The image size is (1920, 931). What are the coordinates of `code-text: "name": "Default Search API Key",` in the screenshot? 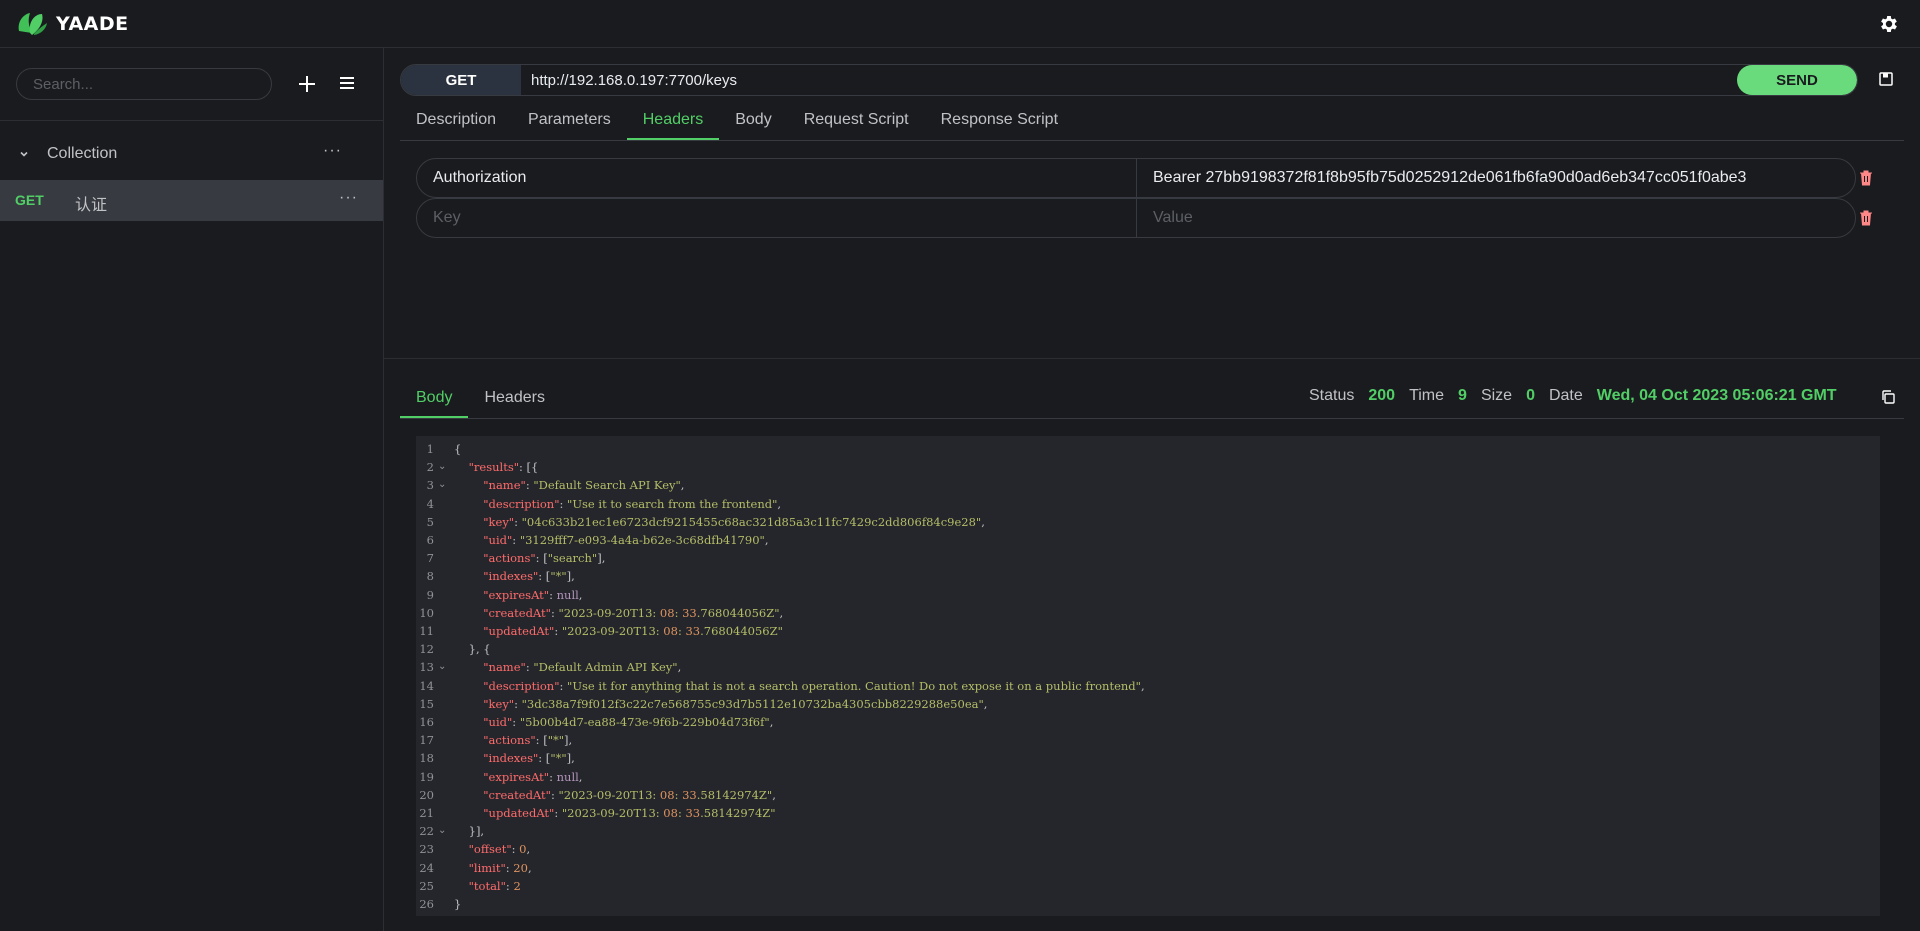 It's located at (584, 485).